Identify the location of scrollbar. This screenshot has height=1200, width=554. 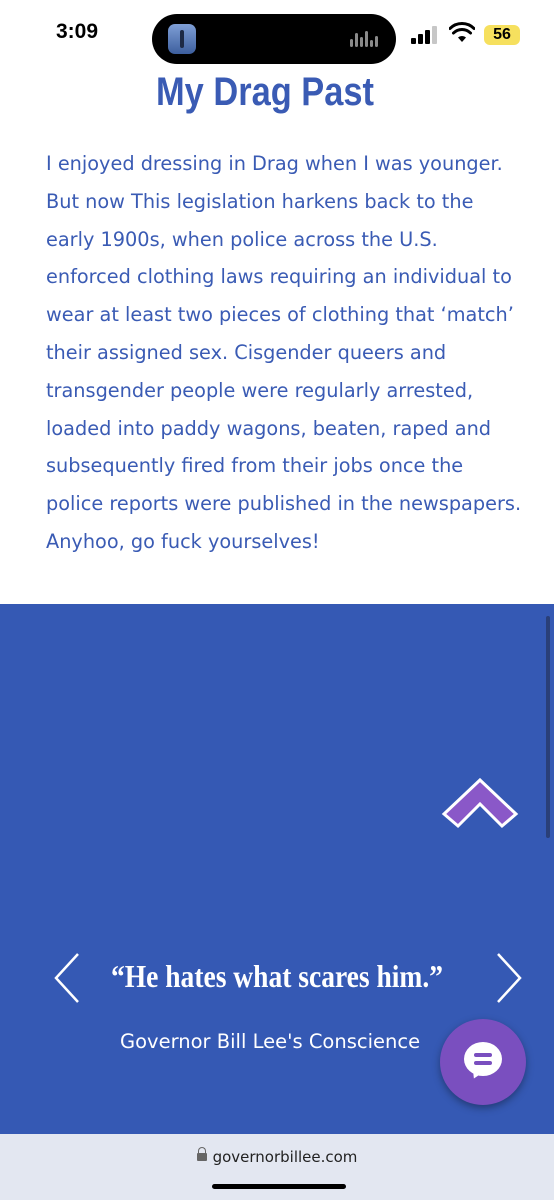
(548, 727).